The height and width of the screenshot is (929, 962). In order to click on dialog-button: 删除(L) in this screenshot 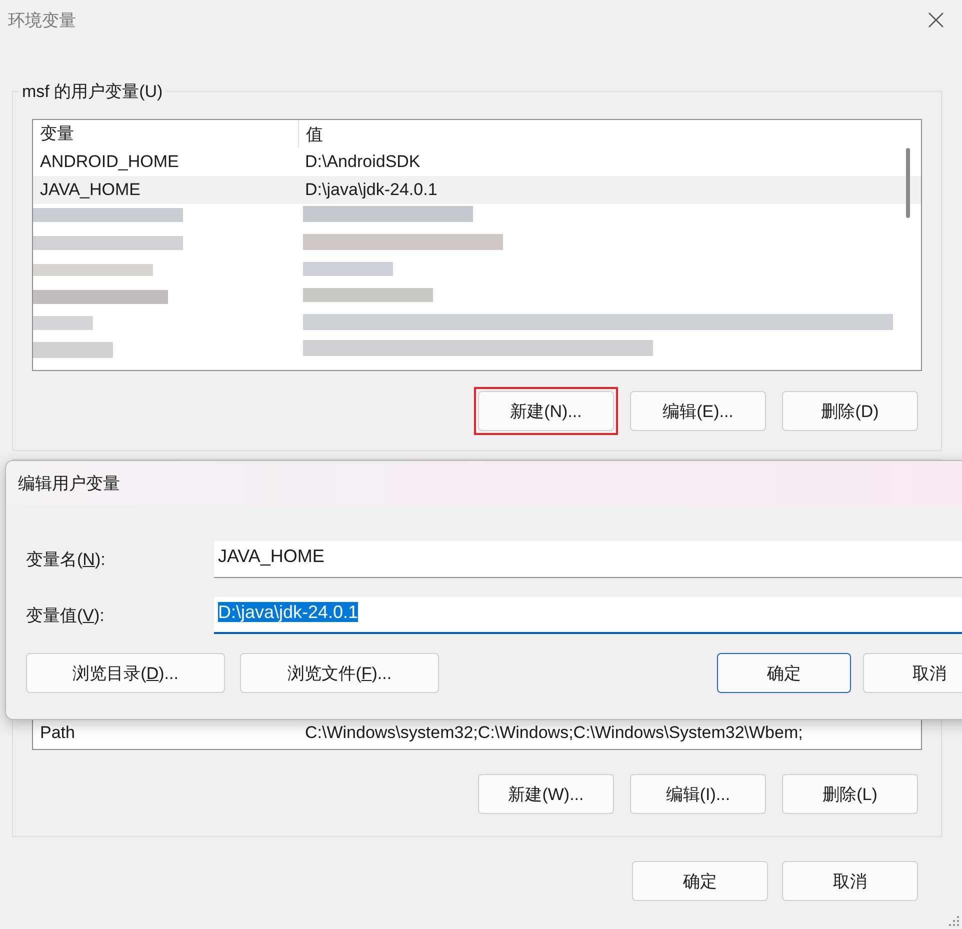, I will do `click(850, 794)`.